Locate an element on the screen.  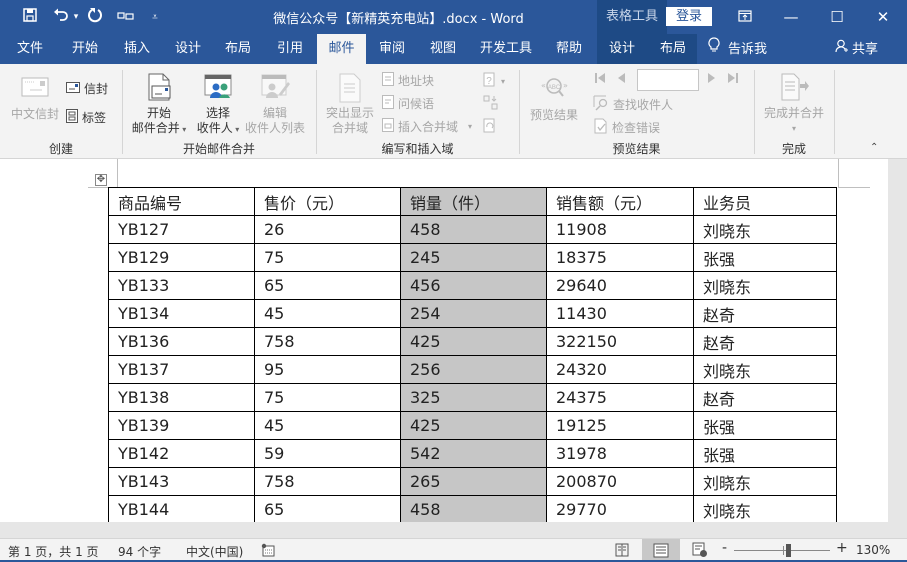
greeting-line-button: 问候语 is located at coordinates (408, 103).